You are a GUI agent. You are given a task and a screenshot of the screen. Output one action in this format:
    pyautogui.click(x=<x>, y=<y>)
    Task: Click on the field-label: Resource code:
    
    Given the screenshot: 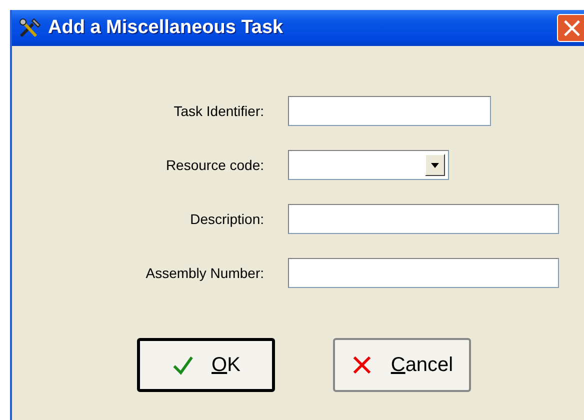 What is the action you would take?
    pyautogui.click(x=214, y=165)
    